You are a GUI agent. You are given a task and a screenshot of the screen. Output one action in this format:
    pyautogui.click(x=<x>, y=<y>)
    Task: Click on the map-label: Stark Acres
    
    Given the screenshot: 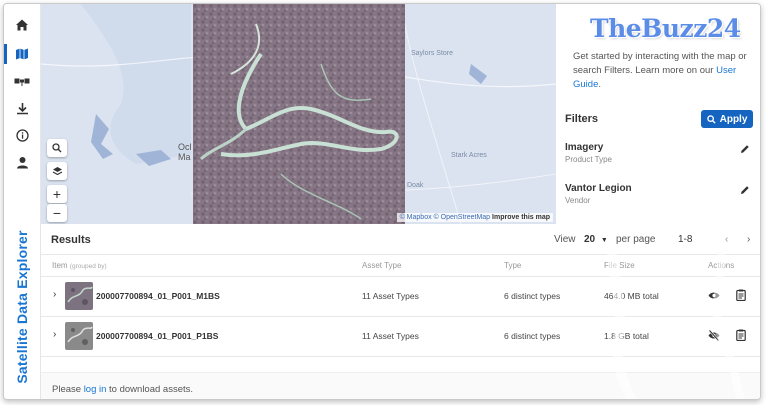 What is the action you would take?
    pyautogui.click(x=469, y=155)
    